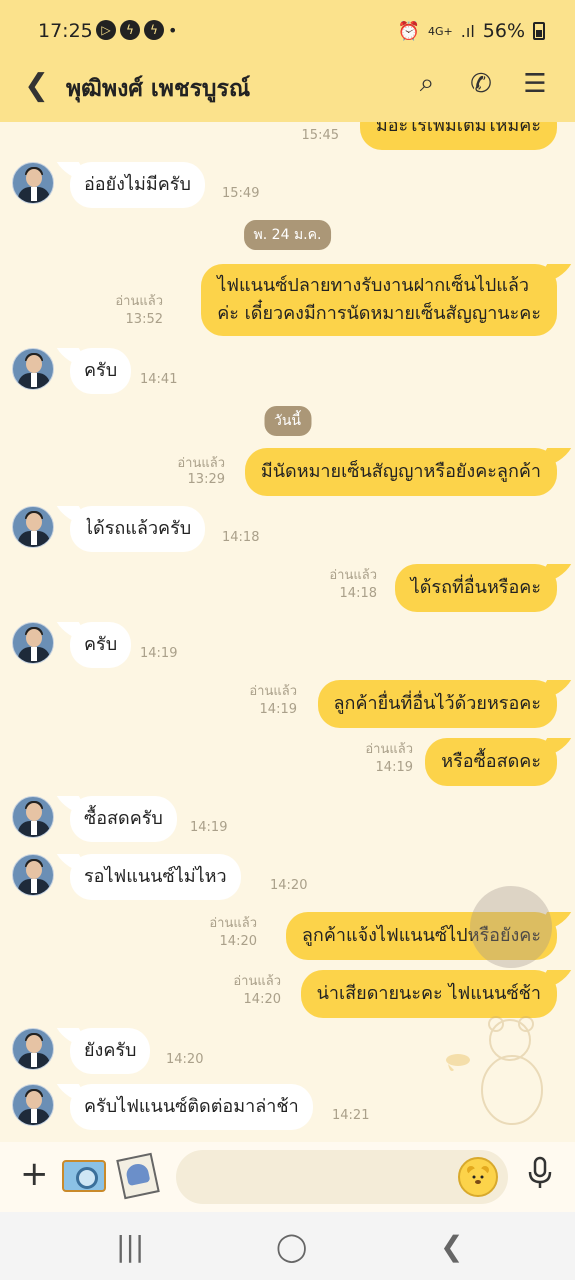 This screenshot has width=575, height=1280. What do you see at coordinates (84, 1176) in the screenshot?
I see `camera-icon` at bounding box center [84, 1176].